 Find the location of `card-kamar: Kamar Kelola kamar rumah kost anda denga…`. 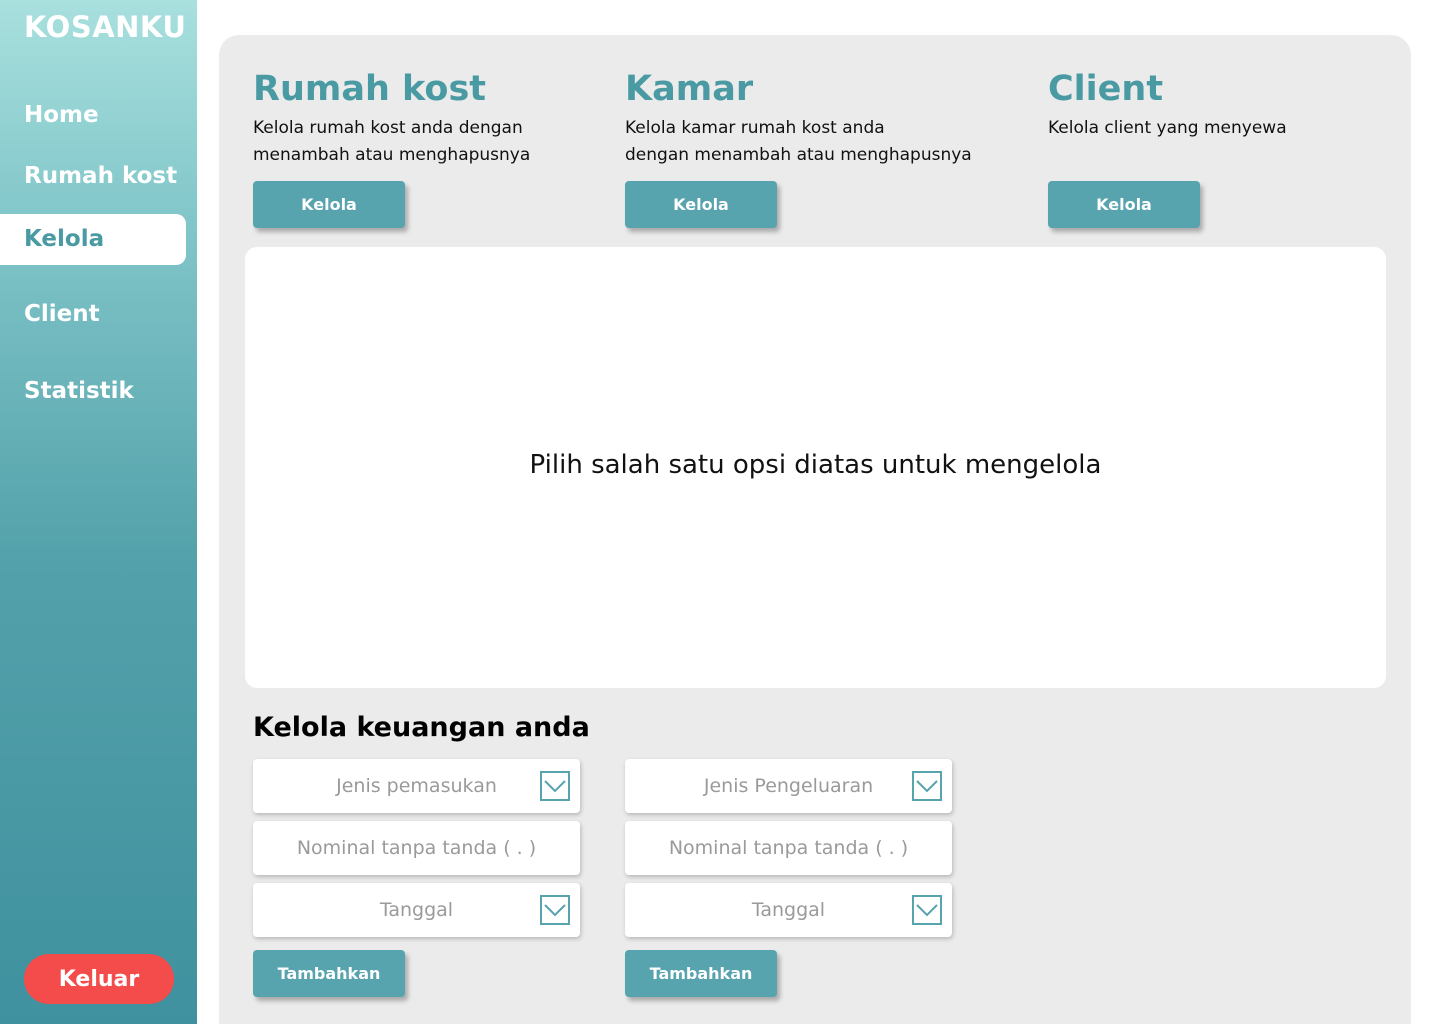

card-kamar: Kamar Kelola kamar rumah kost anda denga… is located at coordinates (798, 119).